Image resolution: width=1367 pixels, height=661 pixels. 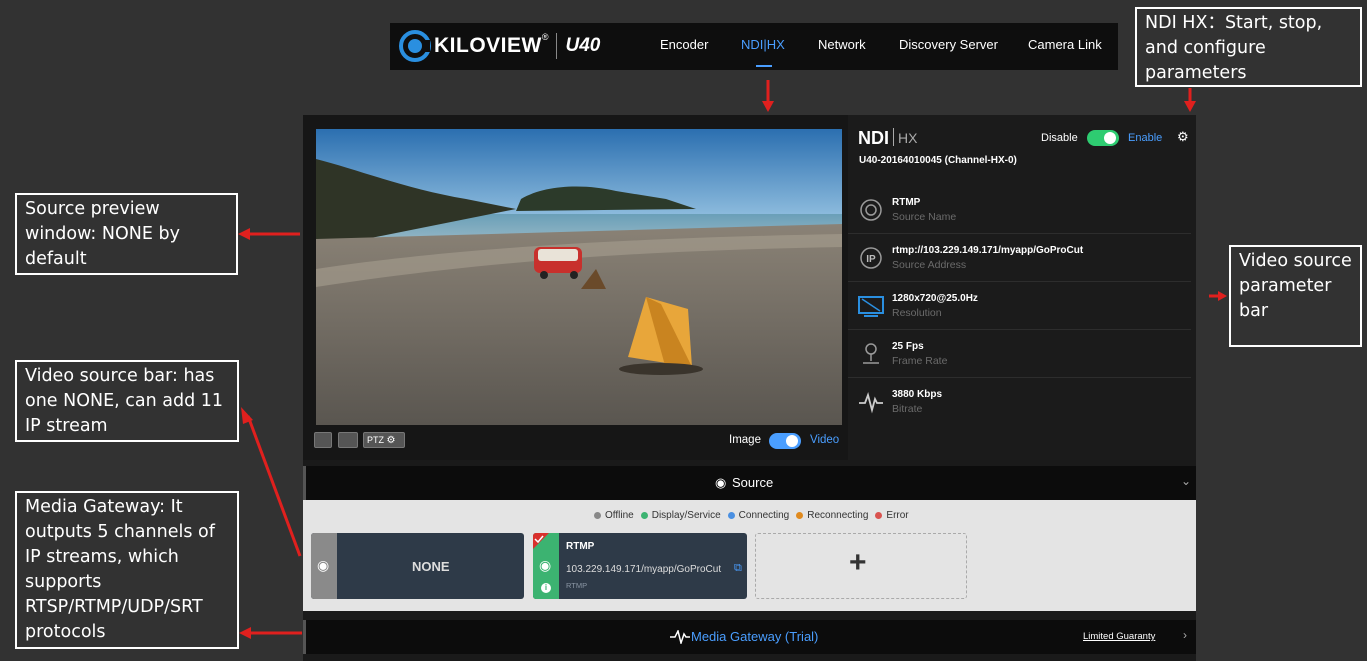 What do you see at coordinates (580, 546) in the screenshot?
I see `card-title: RTMP` at bounding box center [580, 546].